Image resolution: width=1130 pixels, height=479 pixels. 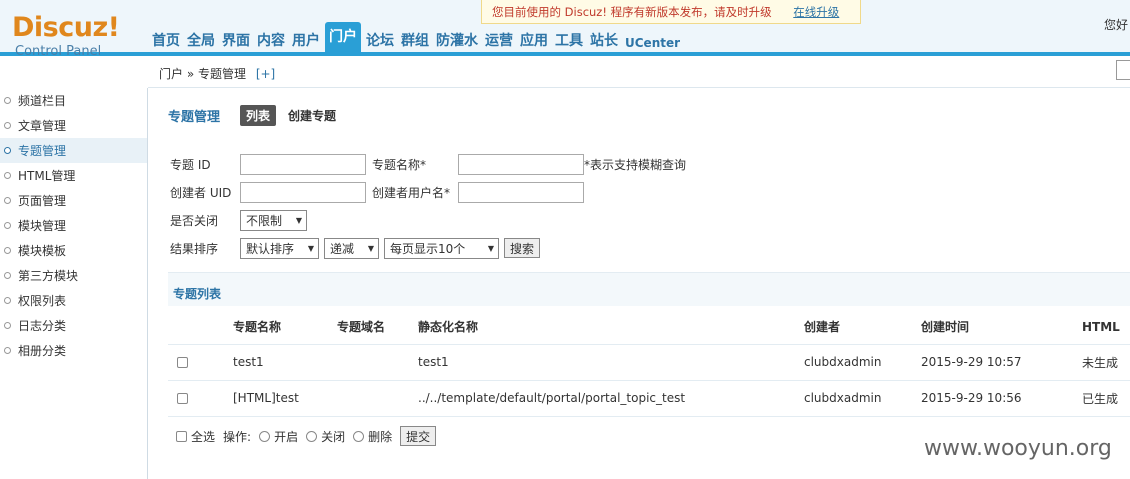 What do you see at coordinates (285, 398) in the screenshot?
I see `topic-name-link: [HTML]test` at bounding box center [285, 398].